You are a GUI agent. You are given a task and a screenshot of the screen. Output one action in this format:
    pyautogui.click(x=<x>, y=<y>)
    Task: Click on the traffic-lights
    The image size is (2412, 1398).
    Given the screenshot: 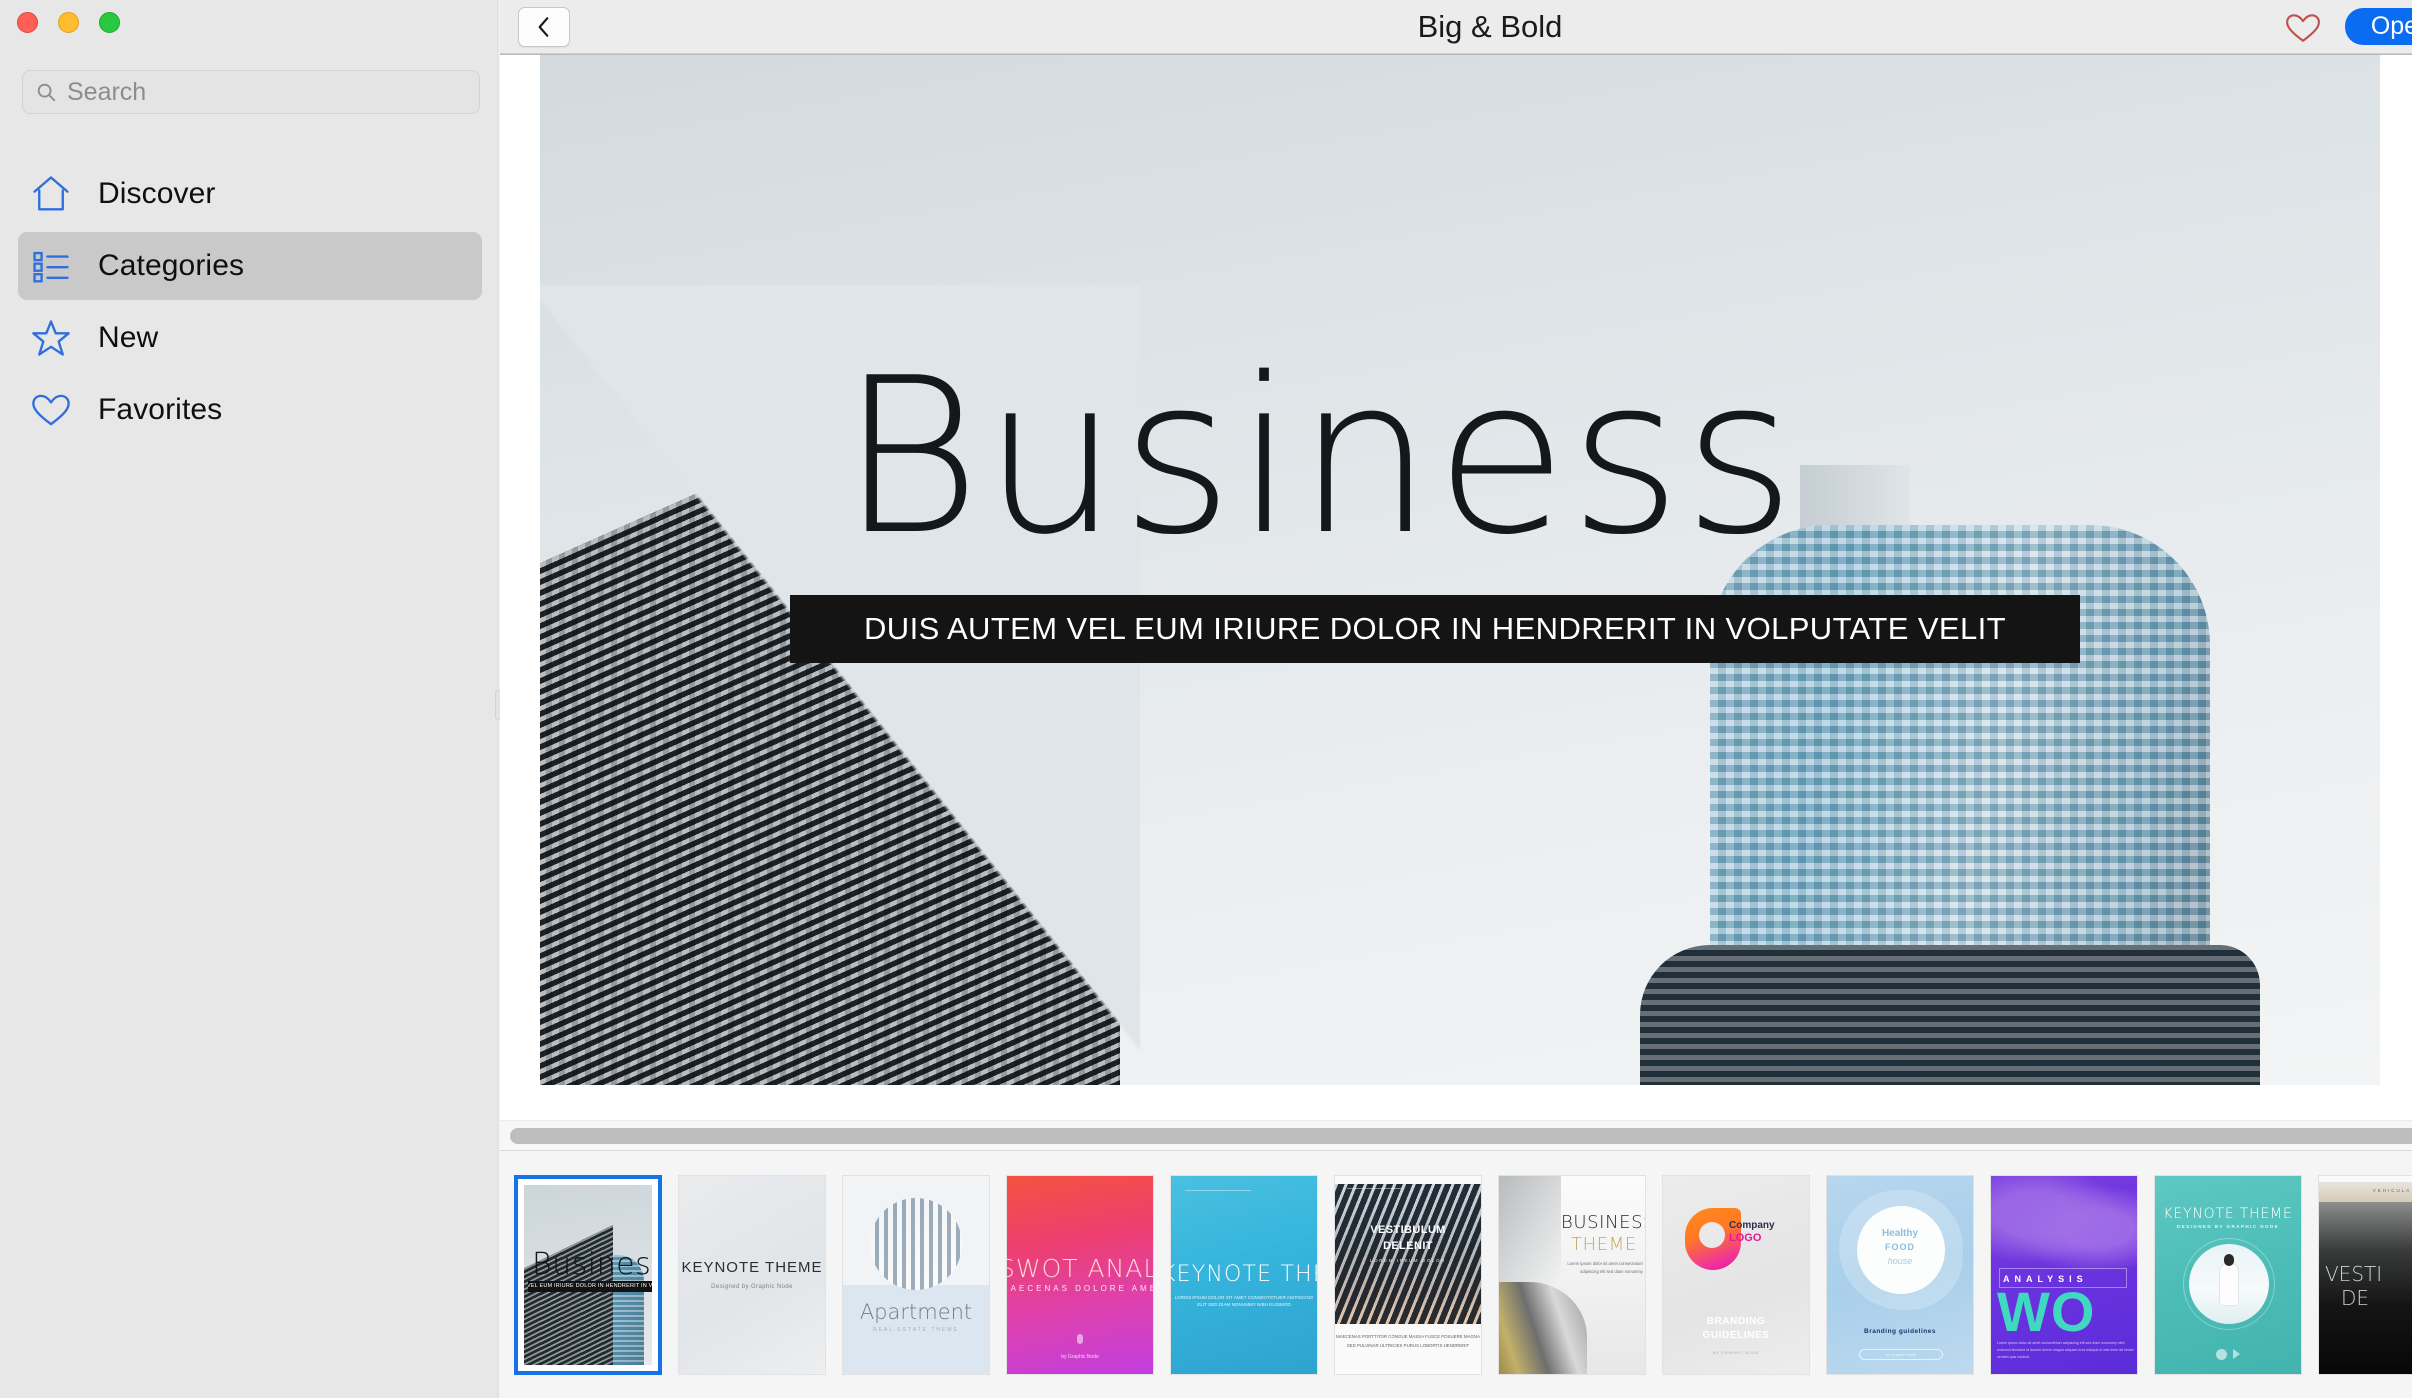 What is the action you would take?
    pyautogui.click(x=68, y=22)
    